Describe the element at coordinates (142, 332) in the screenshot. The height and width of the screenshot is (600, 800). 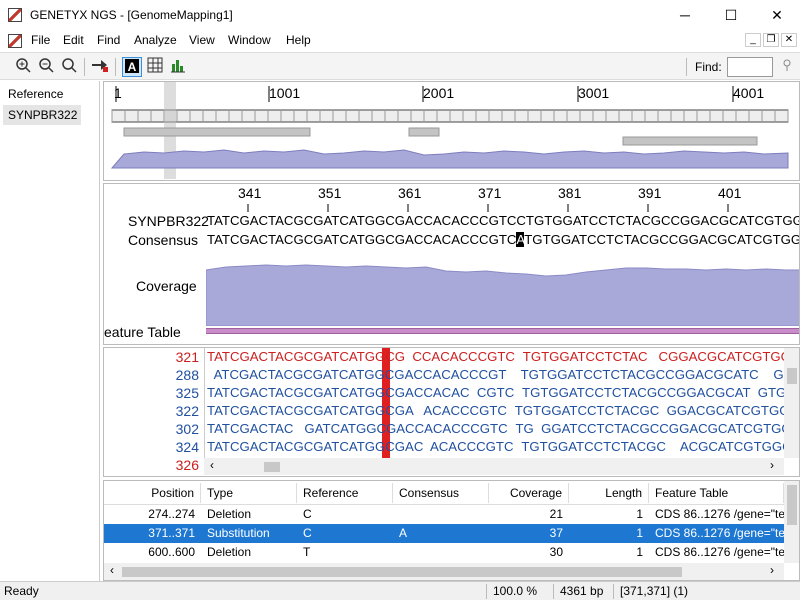
I see `feature-table-track-label: eature Table` at that location.